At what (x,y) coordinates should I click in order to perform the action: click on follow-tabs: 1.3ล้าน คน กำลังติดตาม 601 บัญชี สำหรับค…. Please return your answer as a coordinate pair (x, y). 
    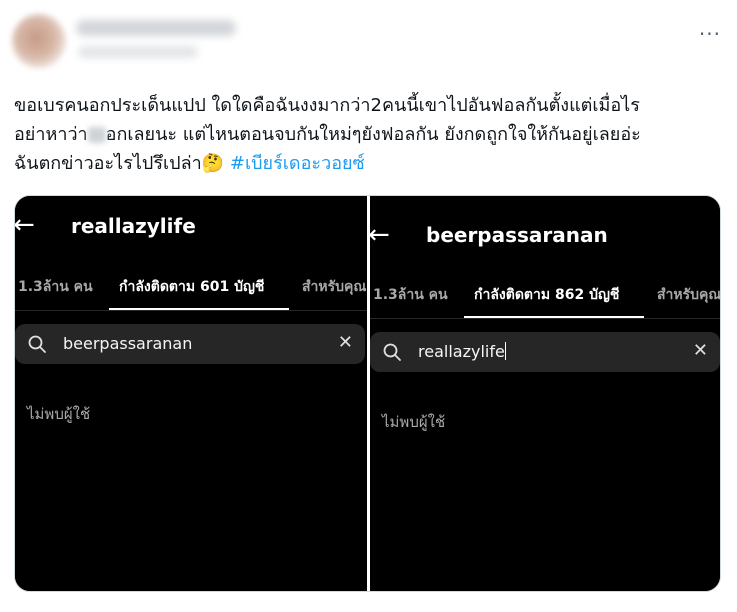
    Looking at the image, I should click on (191, 290).